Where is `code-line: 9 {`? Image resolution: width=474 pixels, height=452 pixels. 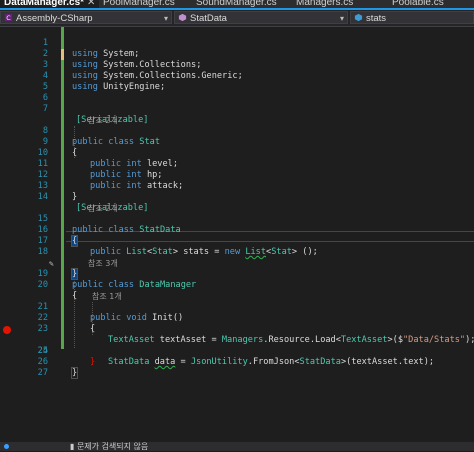
code-line: 9 { is located at coordinates (237, 142).